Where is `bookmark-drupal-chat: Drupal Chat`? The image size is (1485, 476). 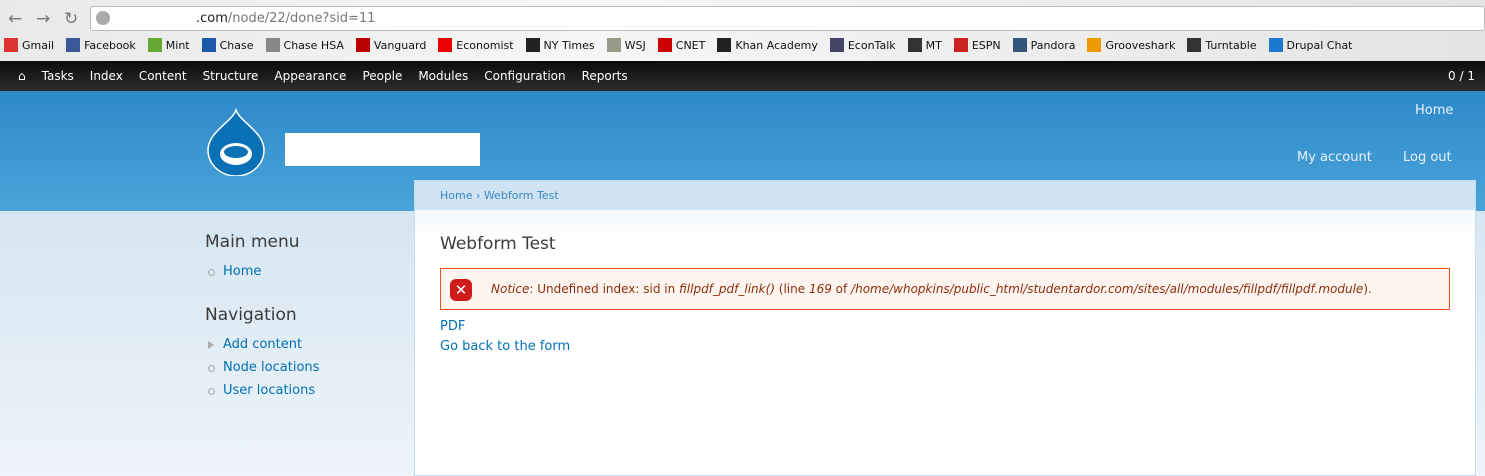 bookmark-drupal-chat: Drupal Chat is located at coordinates (1310, 45).